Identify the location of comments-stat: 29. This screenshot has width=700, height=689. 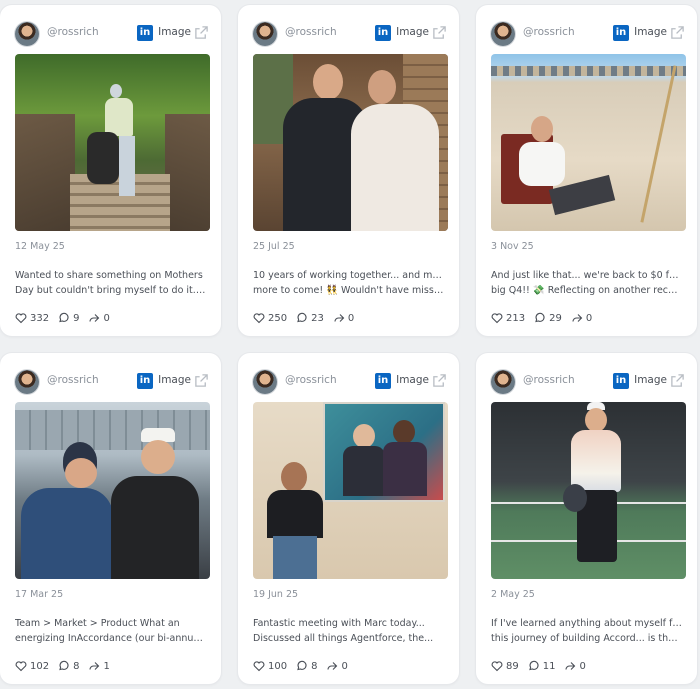
(548, 318).